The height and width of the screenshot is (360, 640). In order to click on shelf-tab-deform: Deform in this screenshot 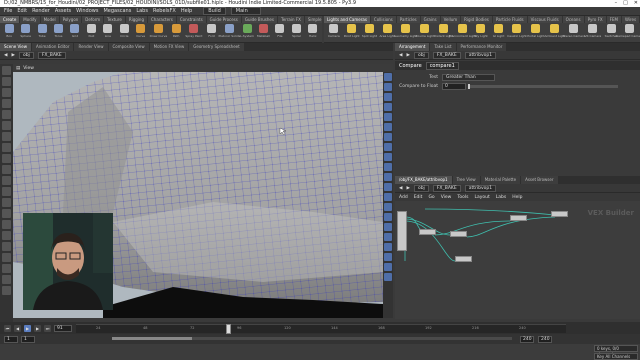, I will do `click(93, 19)`.